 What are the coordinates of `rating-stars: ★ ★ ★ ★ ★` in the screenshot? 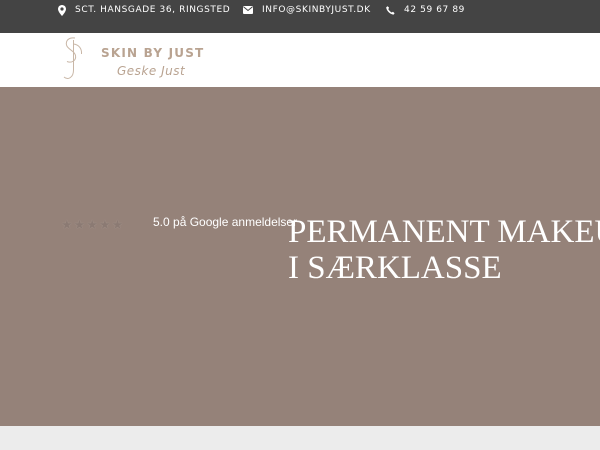 It's located at (92, 224).